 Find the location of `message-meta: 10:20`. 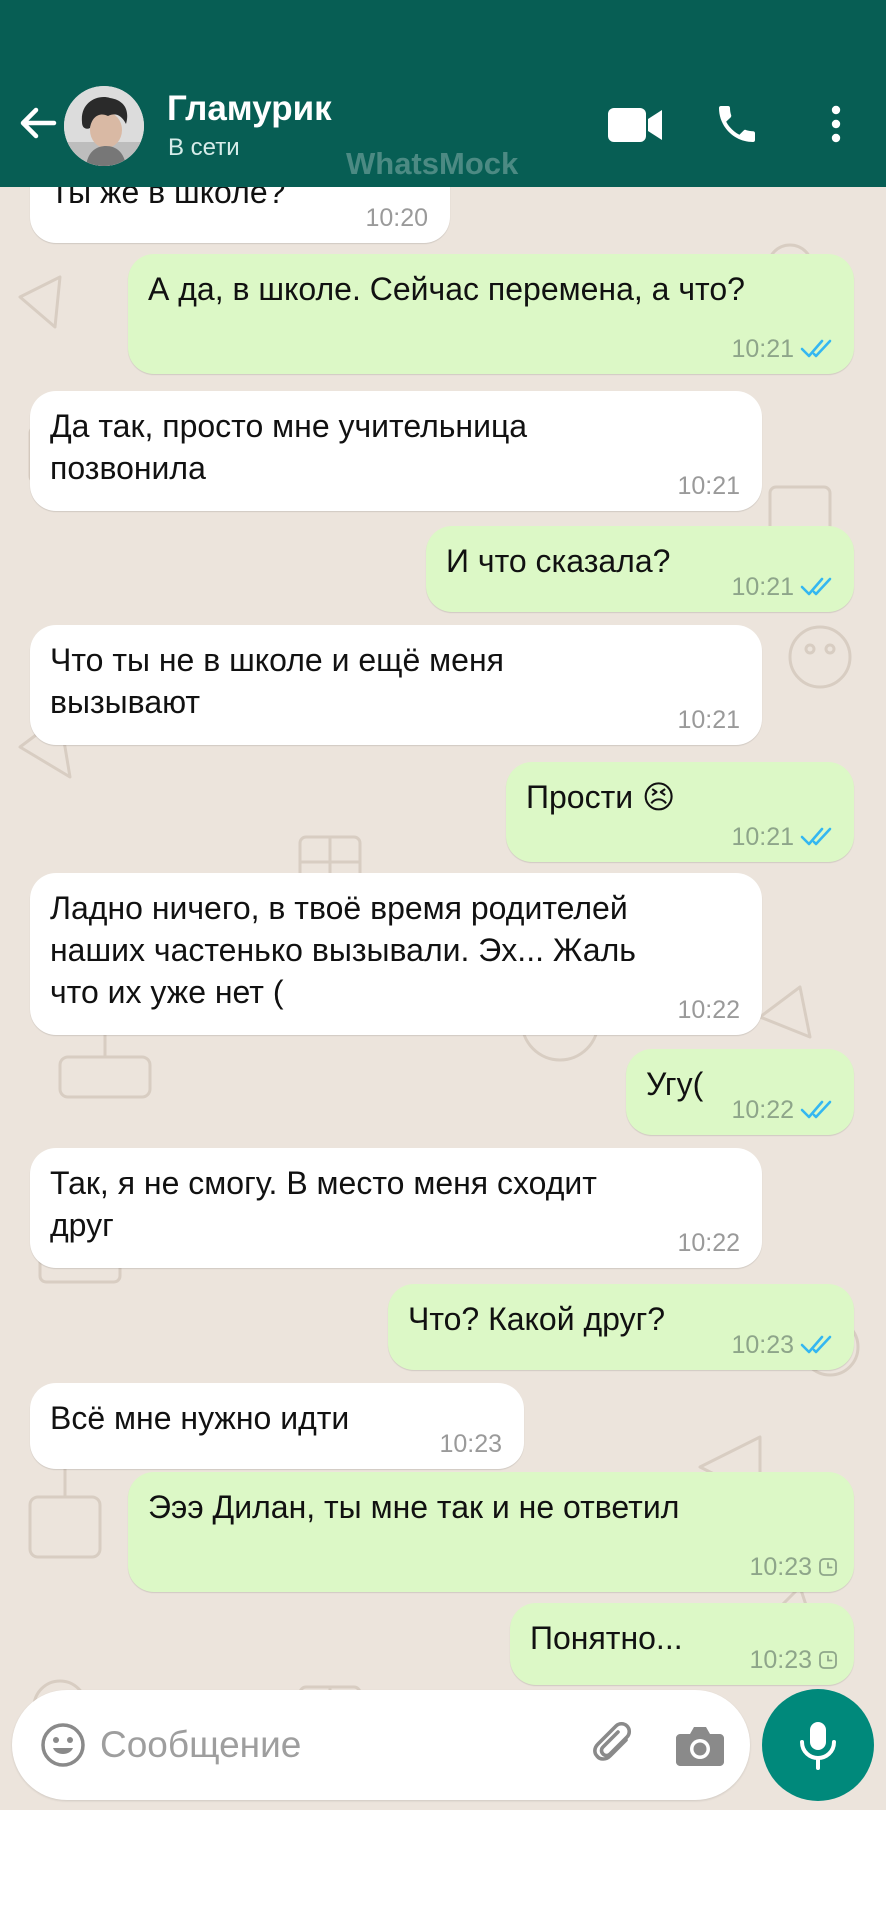

message-meta: 10:20 is located at coordinates (396, 218).